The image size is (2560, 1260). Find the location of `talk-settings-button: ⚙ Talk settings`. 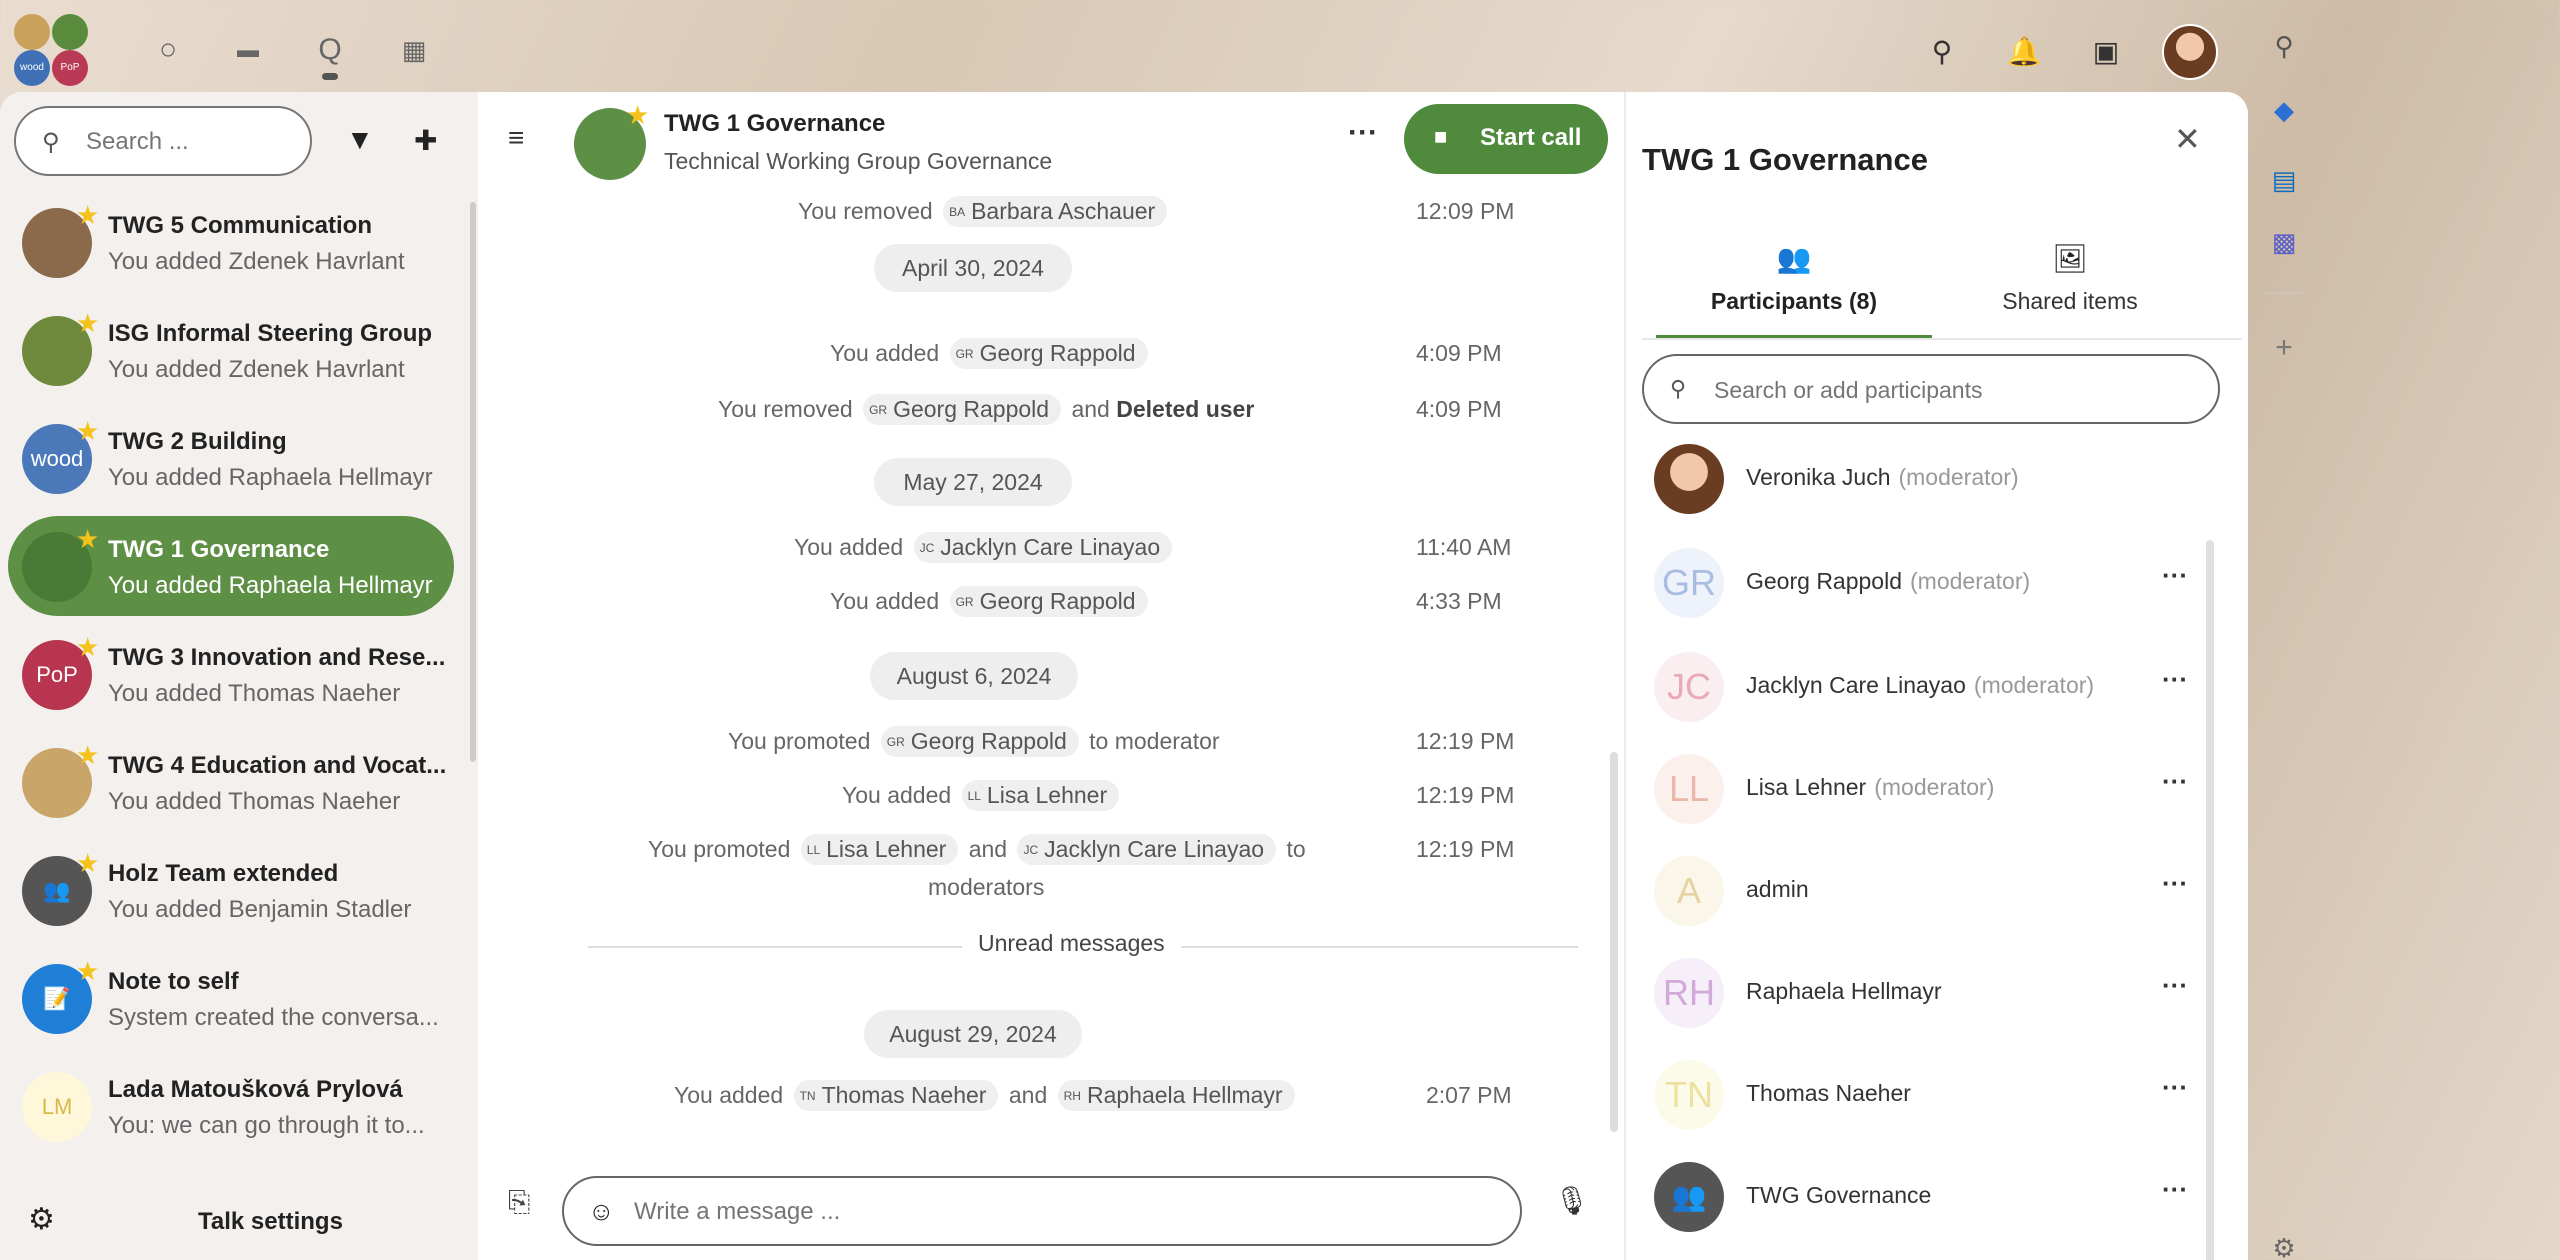

talk-settings-button: ⚙ Talk settings is located at coordinates (239, 1221).